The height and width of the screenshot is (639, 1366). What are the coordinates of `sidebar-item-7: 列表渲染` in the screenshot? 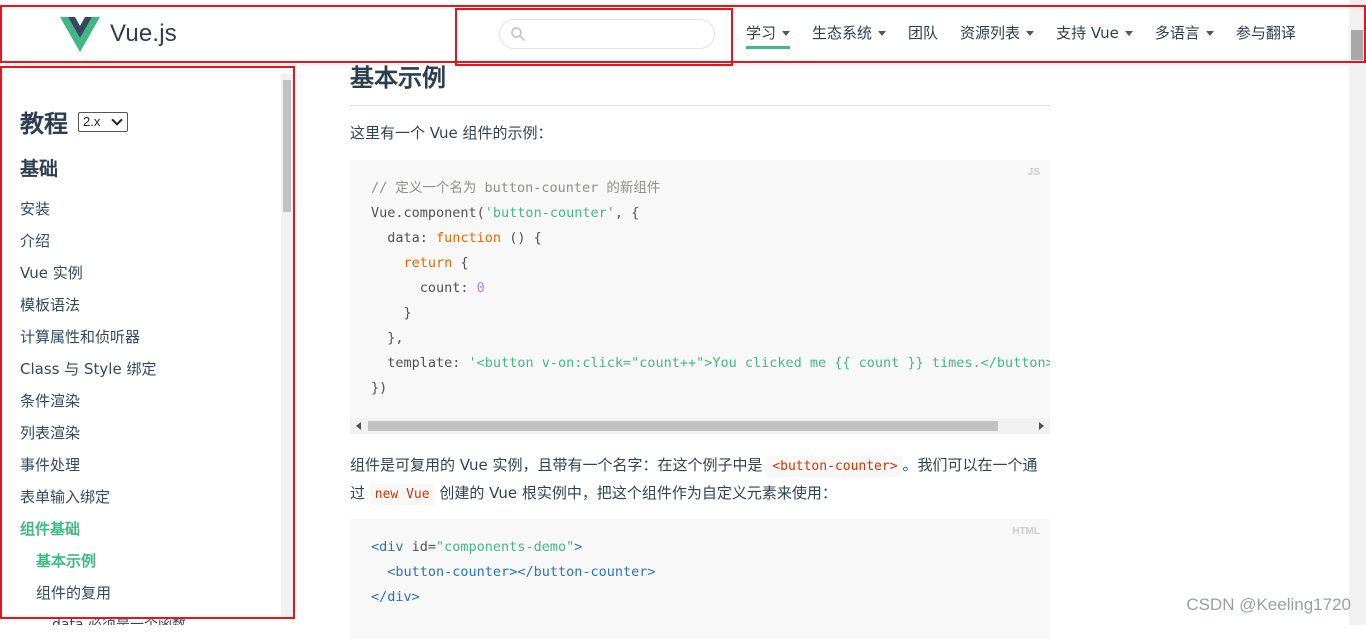 It's located at (103, 436).